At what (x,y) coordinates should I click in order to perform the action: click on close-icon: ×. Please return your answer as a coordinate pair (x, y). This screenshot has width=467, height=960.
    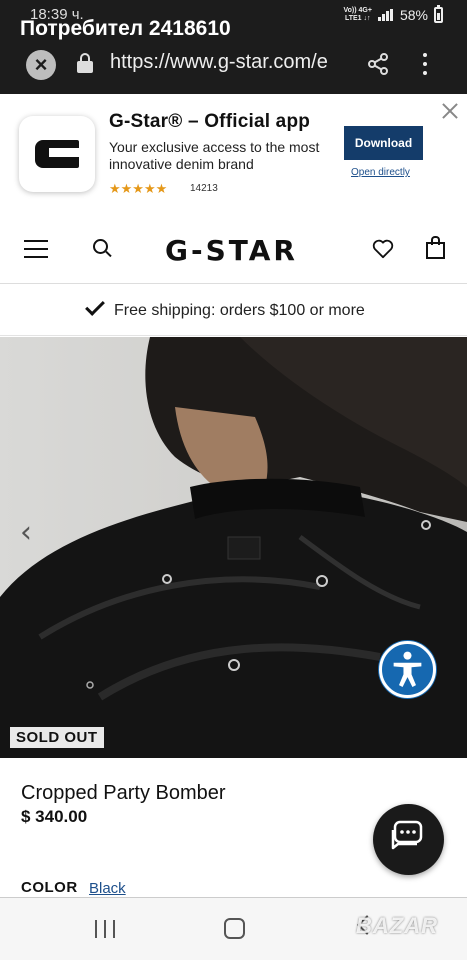
    Looking at the image, I should click on (41, 65).